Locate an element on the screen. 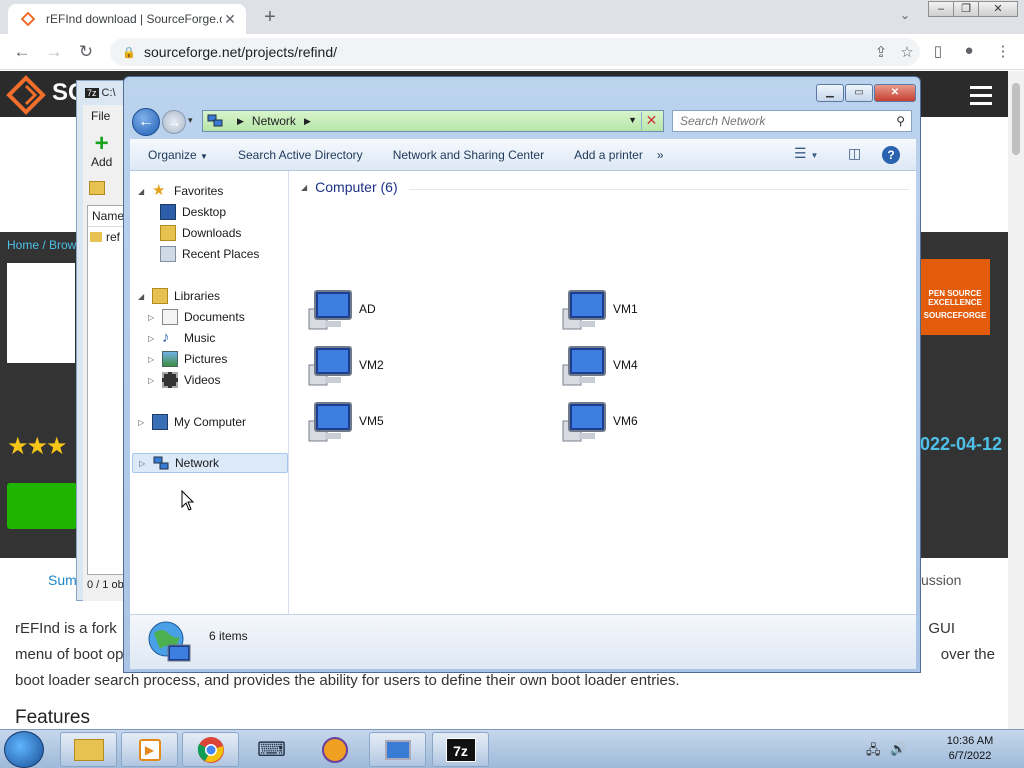  nav-videos: ▷ Videos is located at coordinates (184, 380).